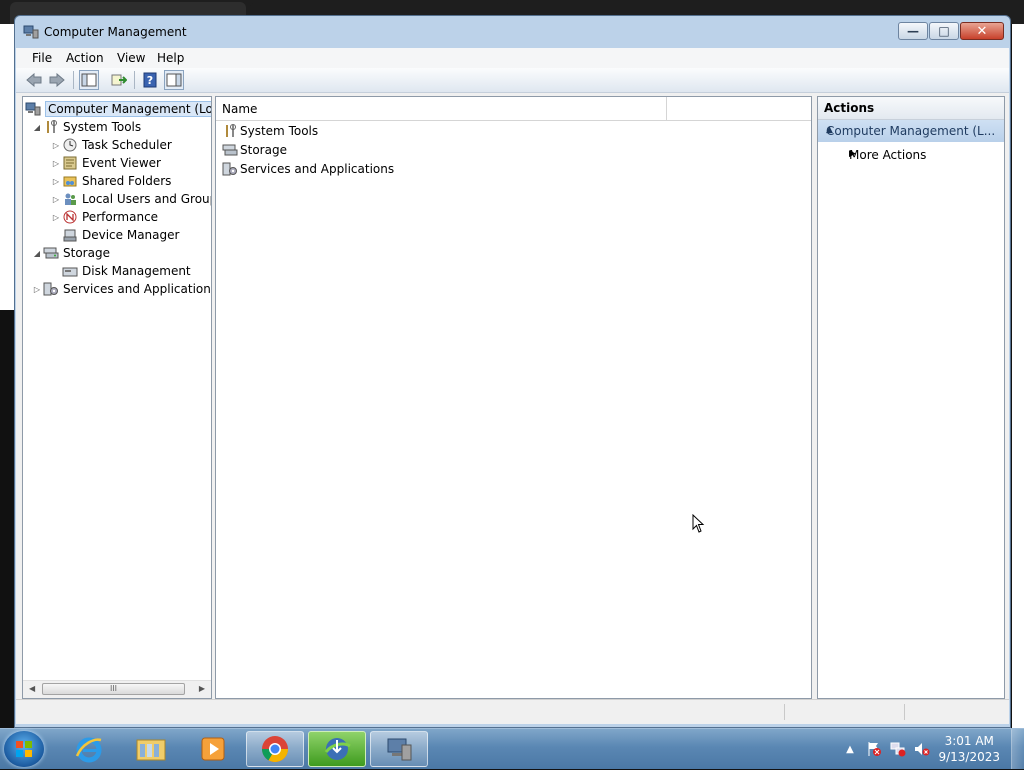 The height and width of the screenshot is (770, 1024). What do you see at coordinates (85, 58) in the screenshot?
I see `menu-action: Action` at bounding box center [85, 58].